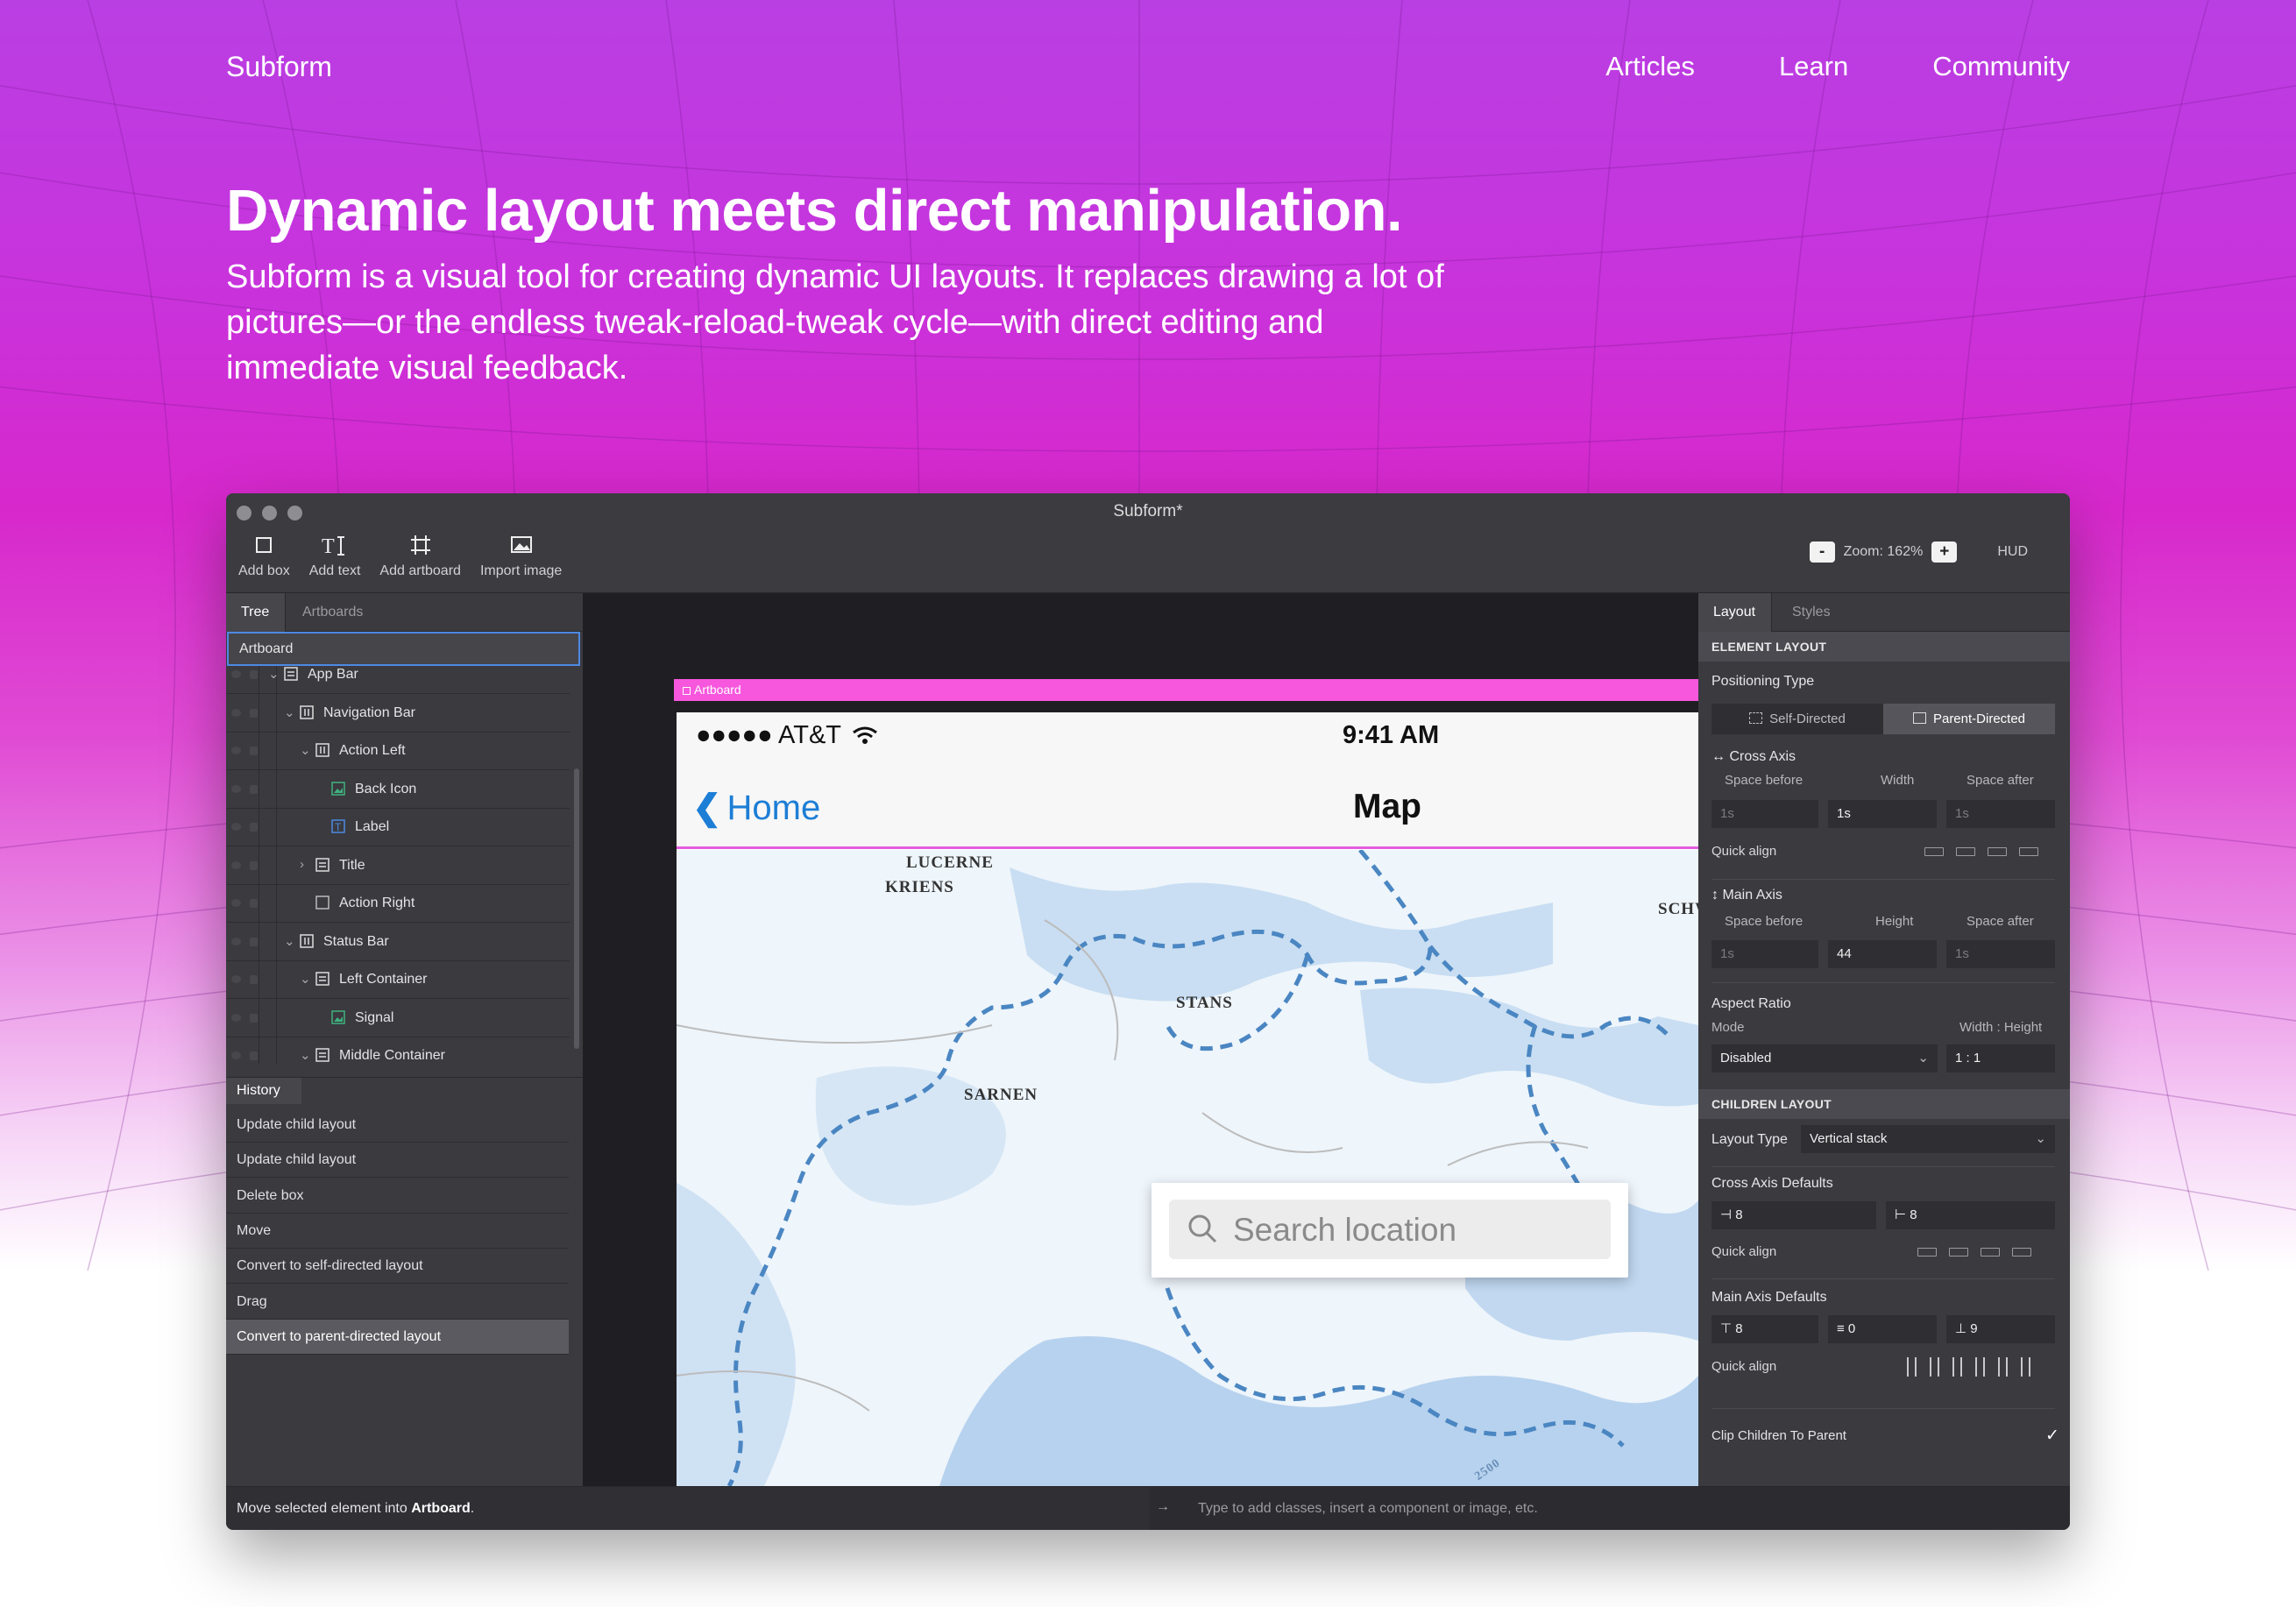  I want to click on cross-default-before-input: ⊣ 8, so click(1793, 1215).